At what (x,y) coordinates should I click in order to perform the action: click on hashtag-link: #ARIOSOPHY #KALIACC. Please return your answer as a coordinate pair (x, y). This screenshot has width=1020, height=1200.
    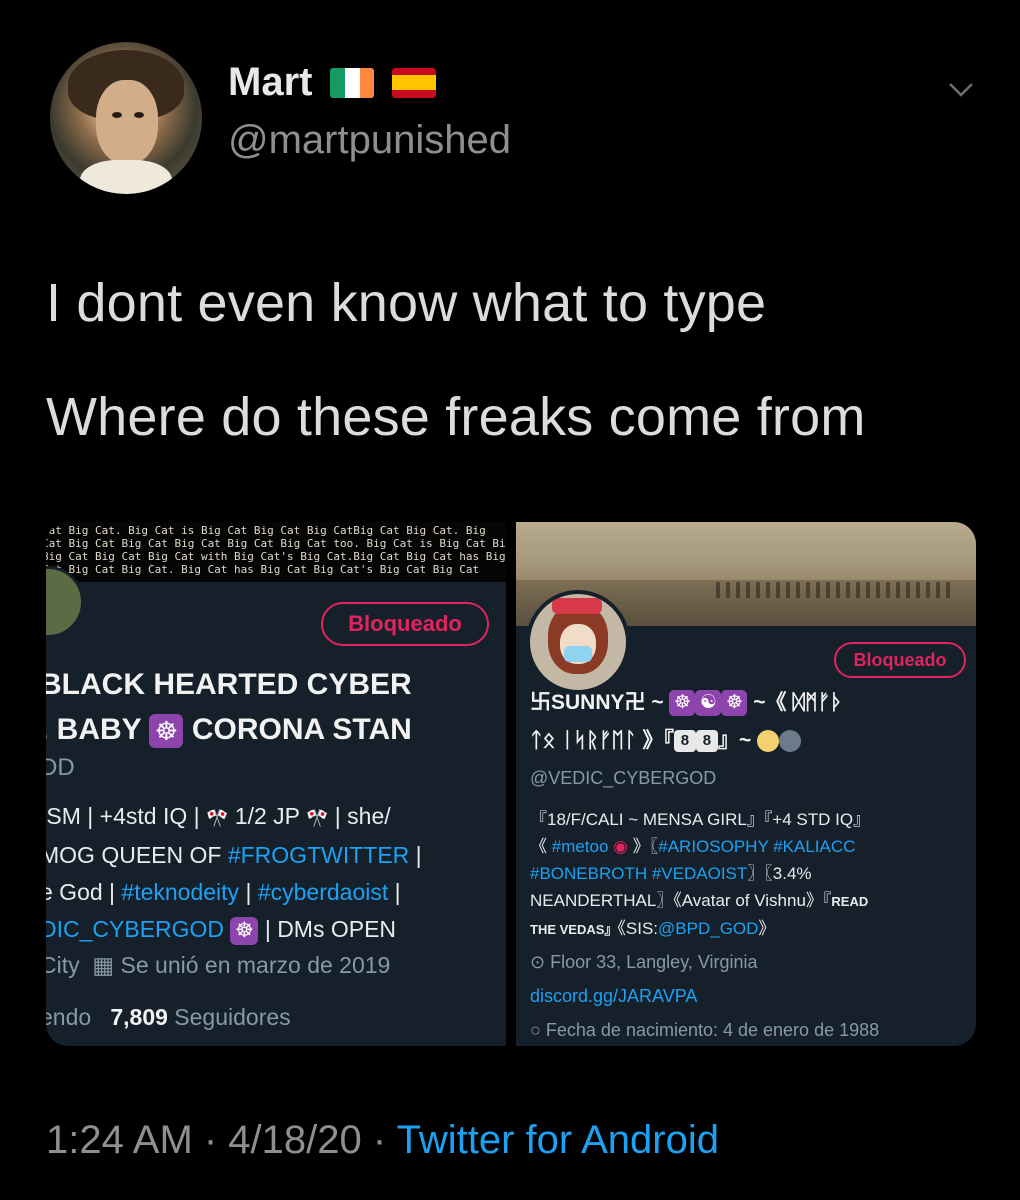
    Looking at the image, I should click on (756, 846).